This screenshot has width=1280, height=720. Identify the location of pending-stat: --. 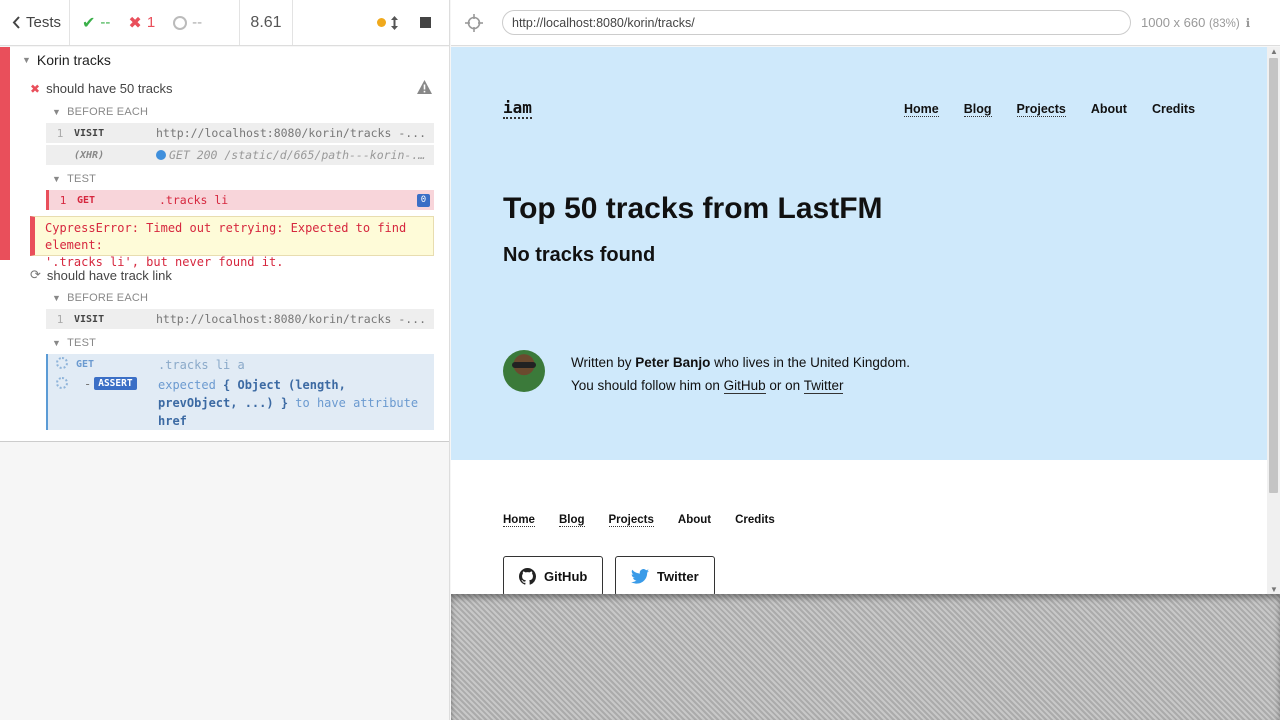
(187, 22).